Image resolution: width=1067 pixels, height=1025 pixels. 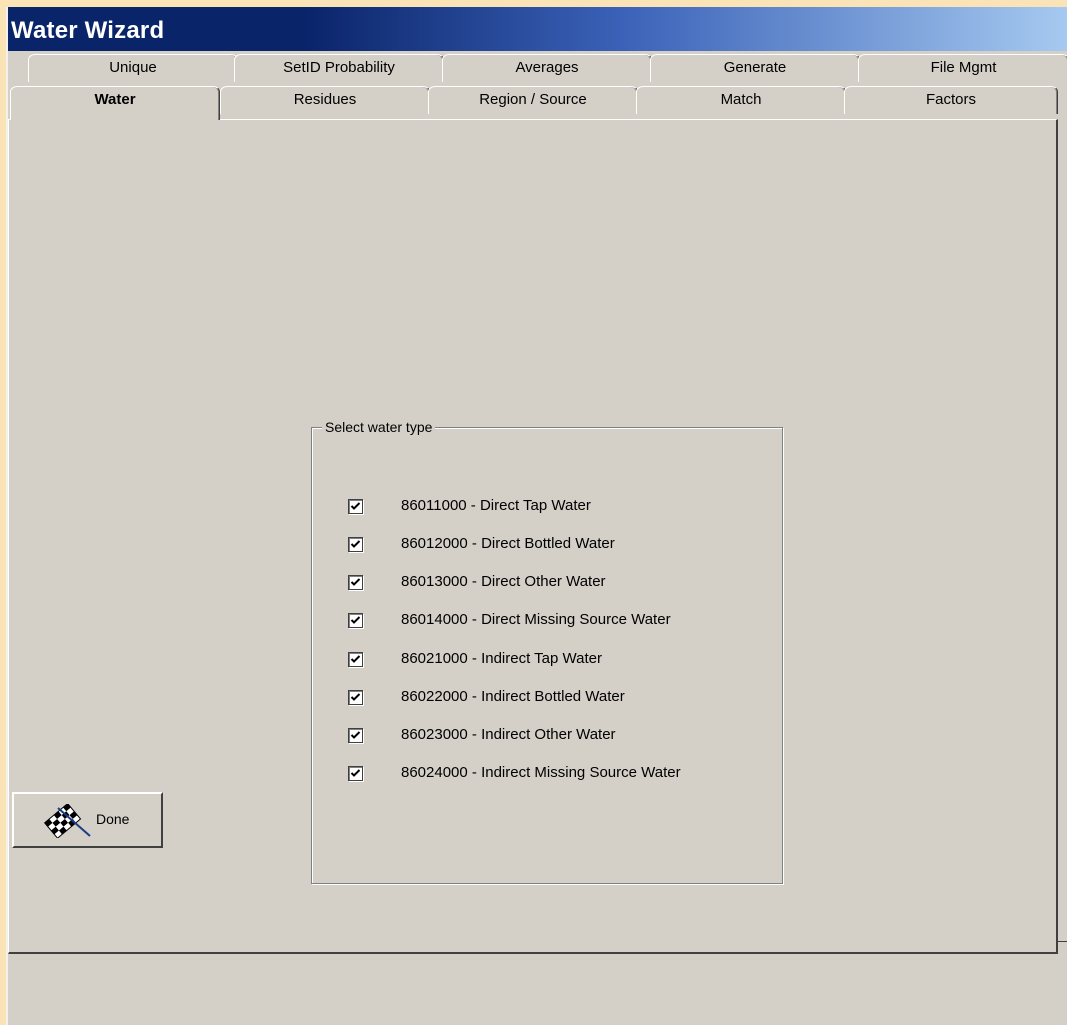 What do you see at coordinates (962, 68) in the screenshot?
I see `tab-file-mgmt: File Mgmt` at bounding box center [962, 68].